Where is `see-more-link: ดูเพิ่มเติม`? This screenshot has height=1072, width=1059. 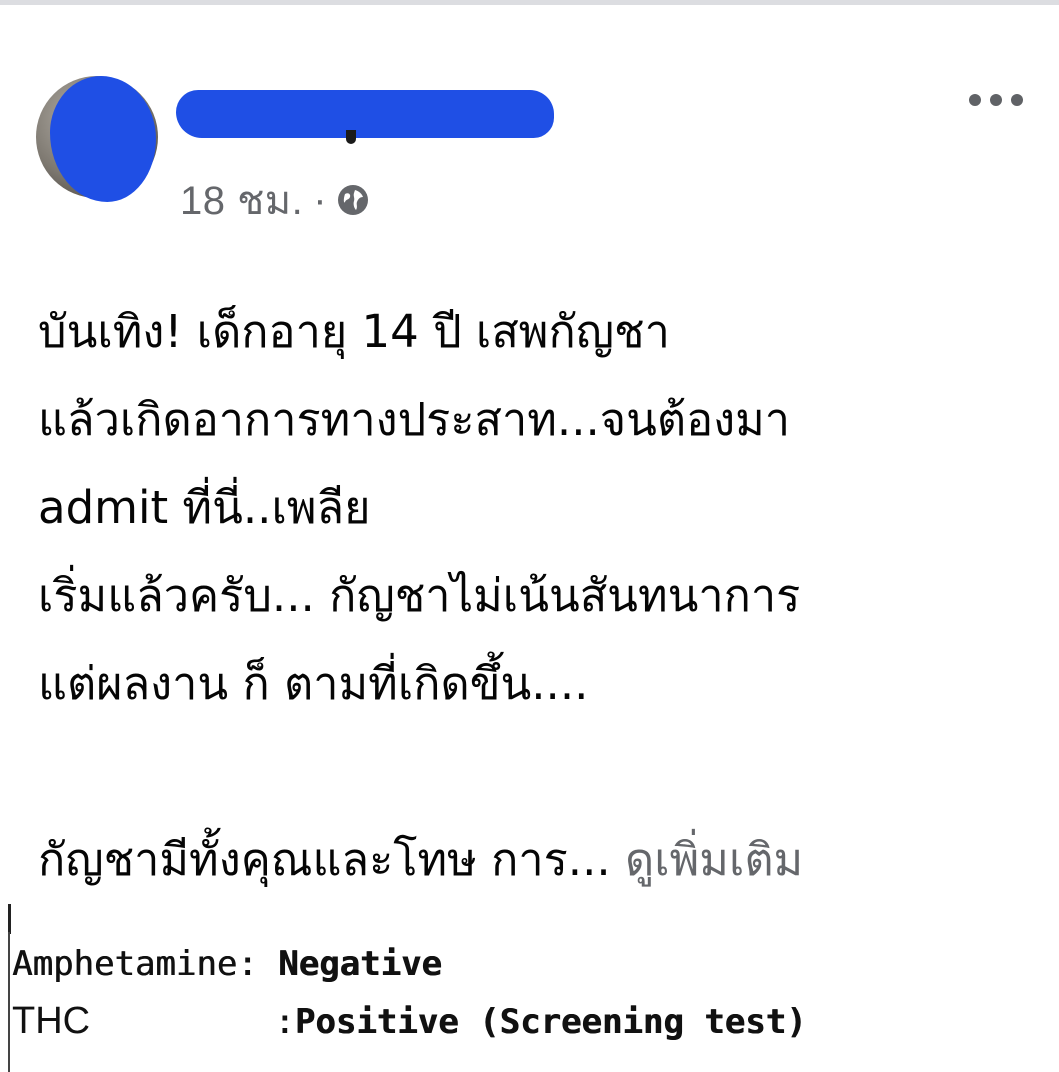
see-more-link: ดูเพิ่มเติม is located at coordinates (714, 859).